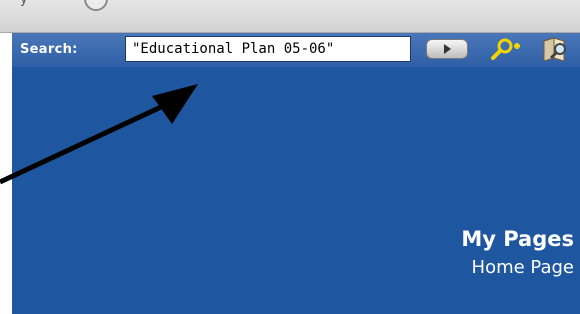 This screenshot has height=314, width=580. I want to click on partial-toolbar-text: y, so click(24, 3).